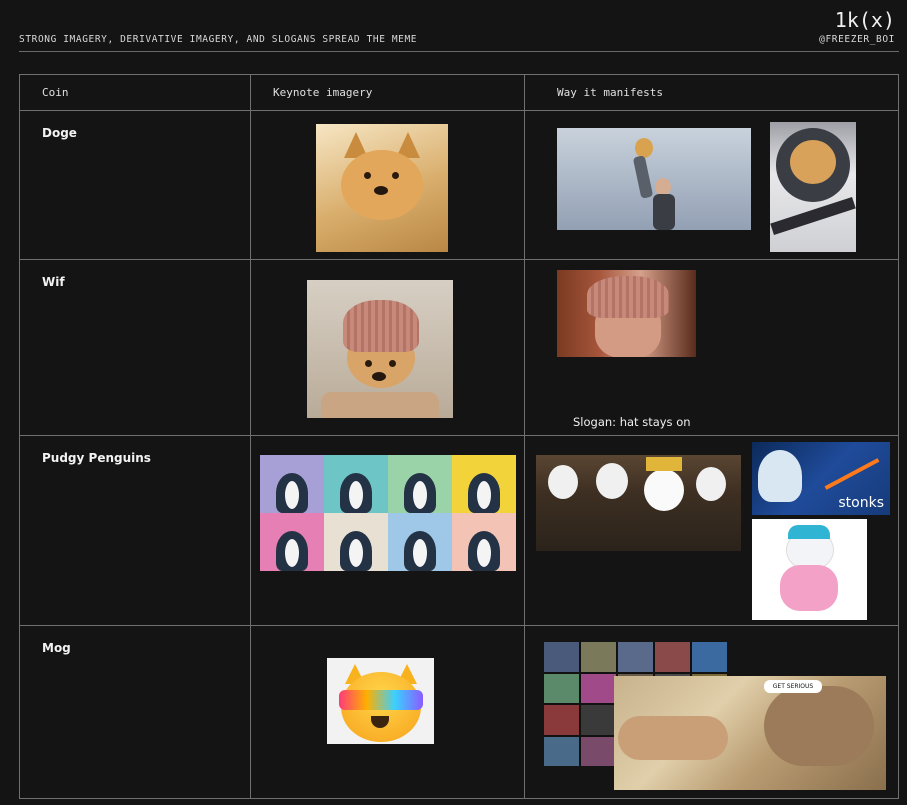  I want to click on manifest-cell: GET SERIOUS, so click(711, 712).